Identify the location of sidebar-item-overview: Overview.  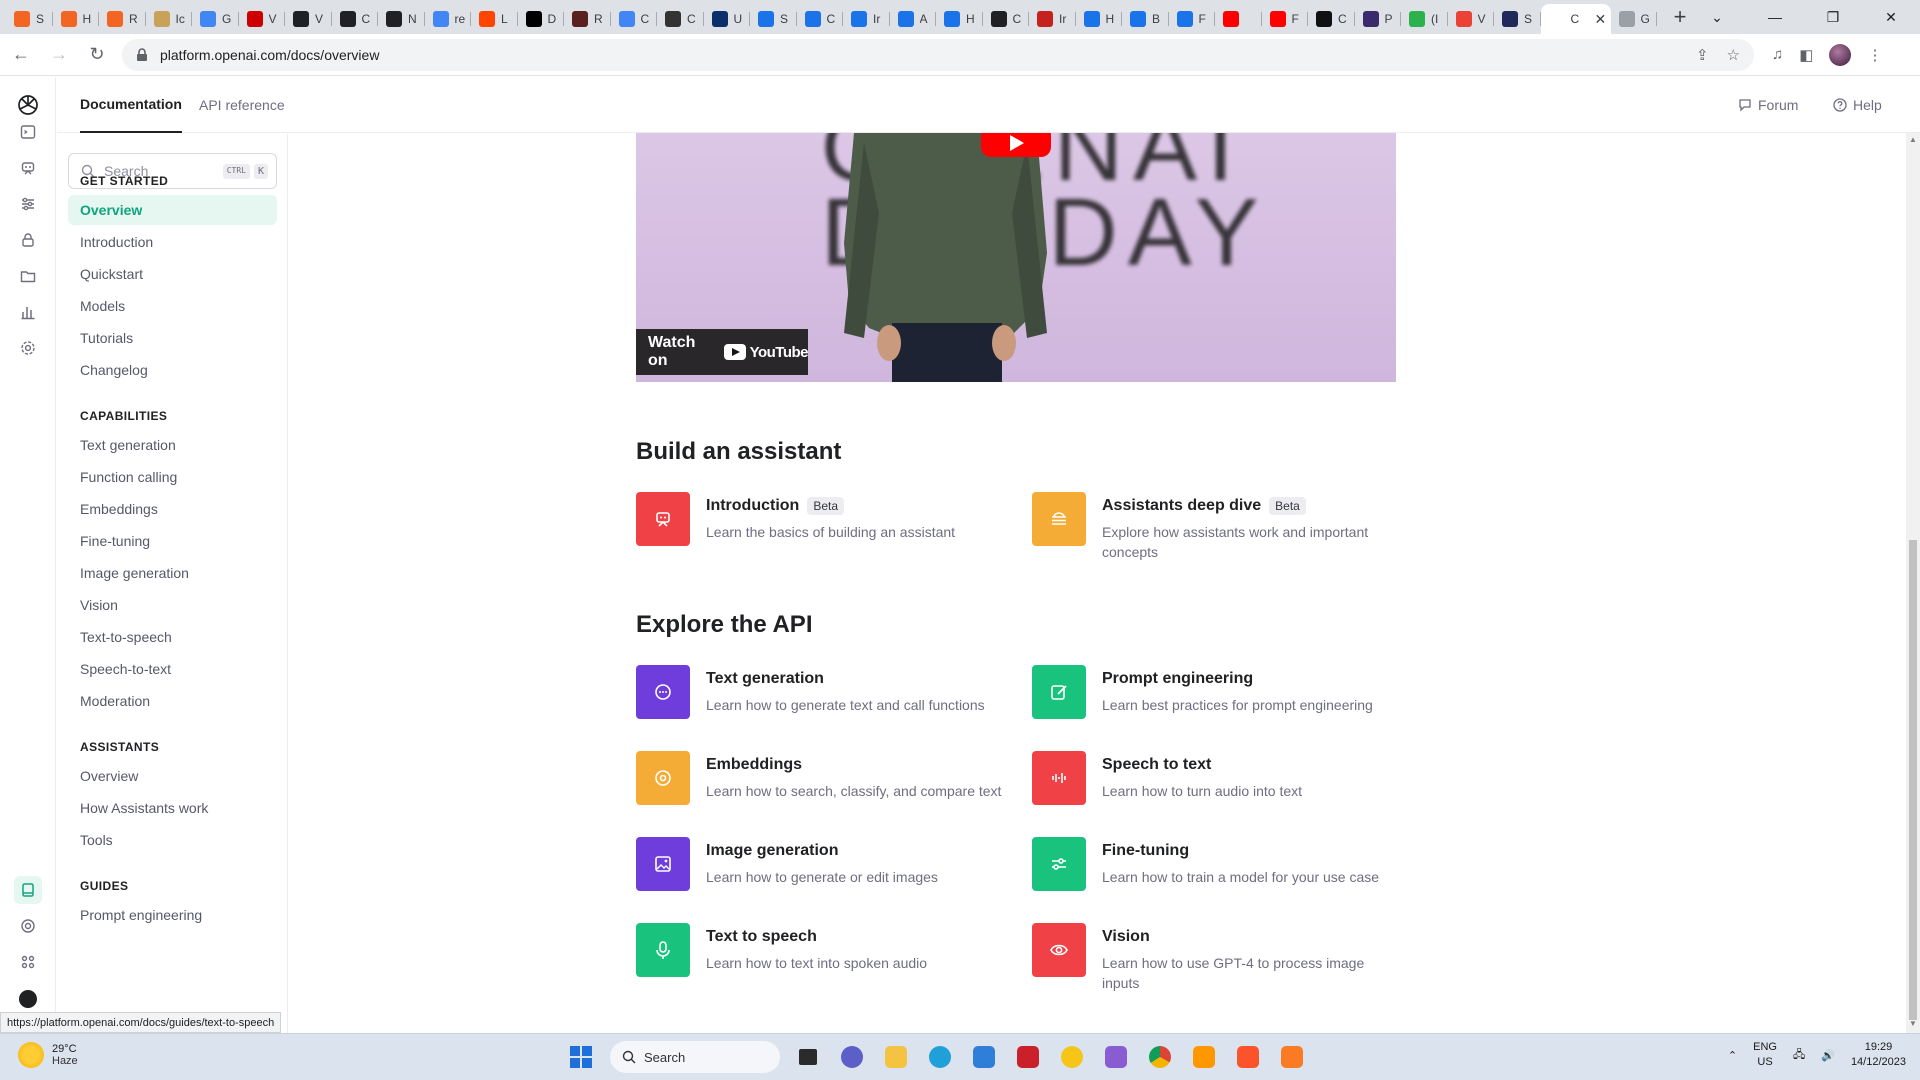
(172, 776).